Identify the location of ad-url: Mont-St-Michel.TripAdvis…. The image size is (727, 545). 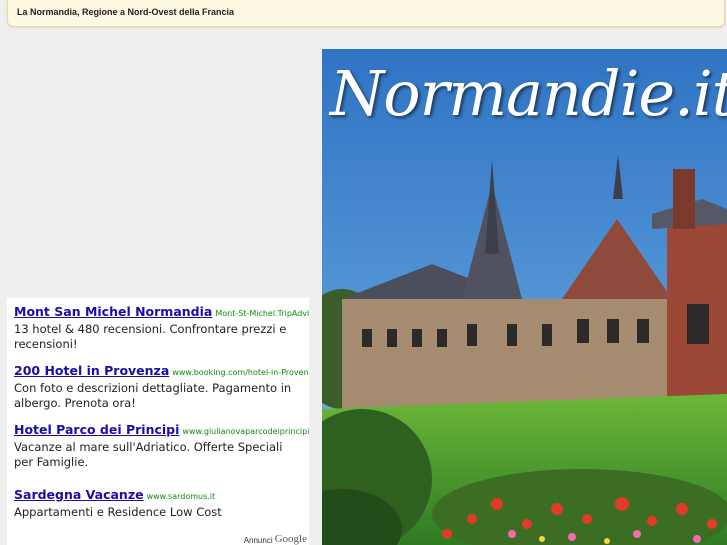
(262, 313).